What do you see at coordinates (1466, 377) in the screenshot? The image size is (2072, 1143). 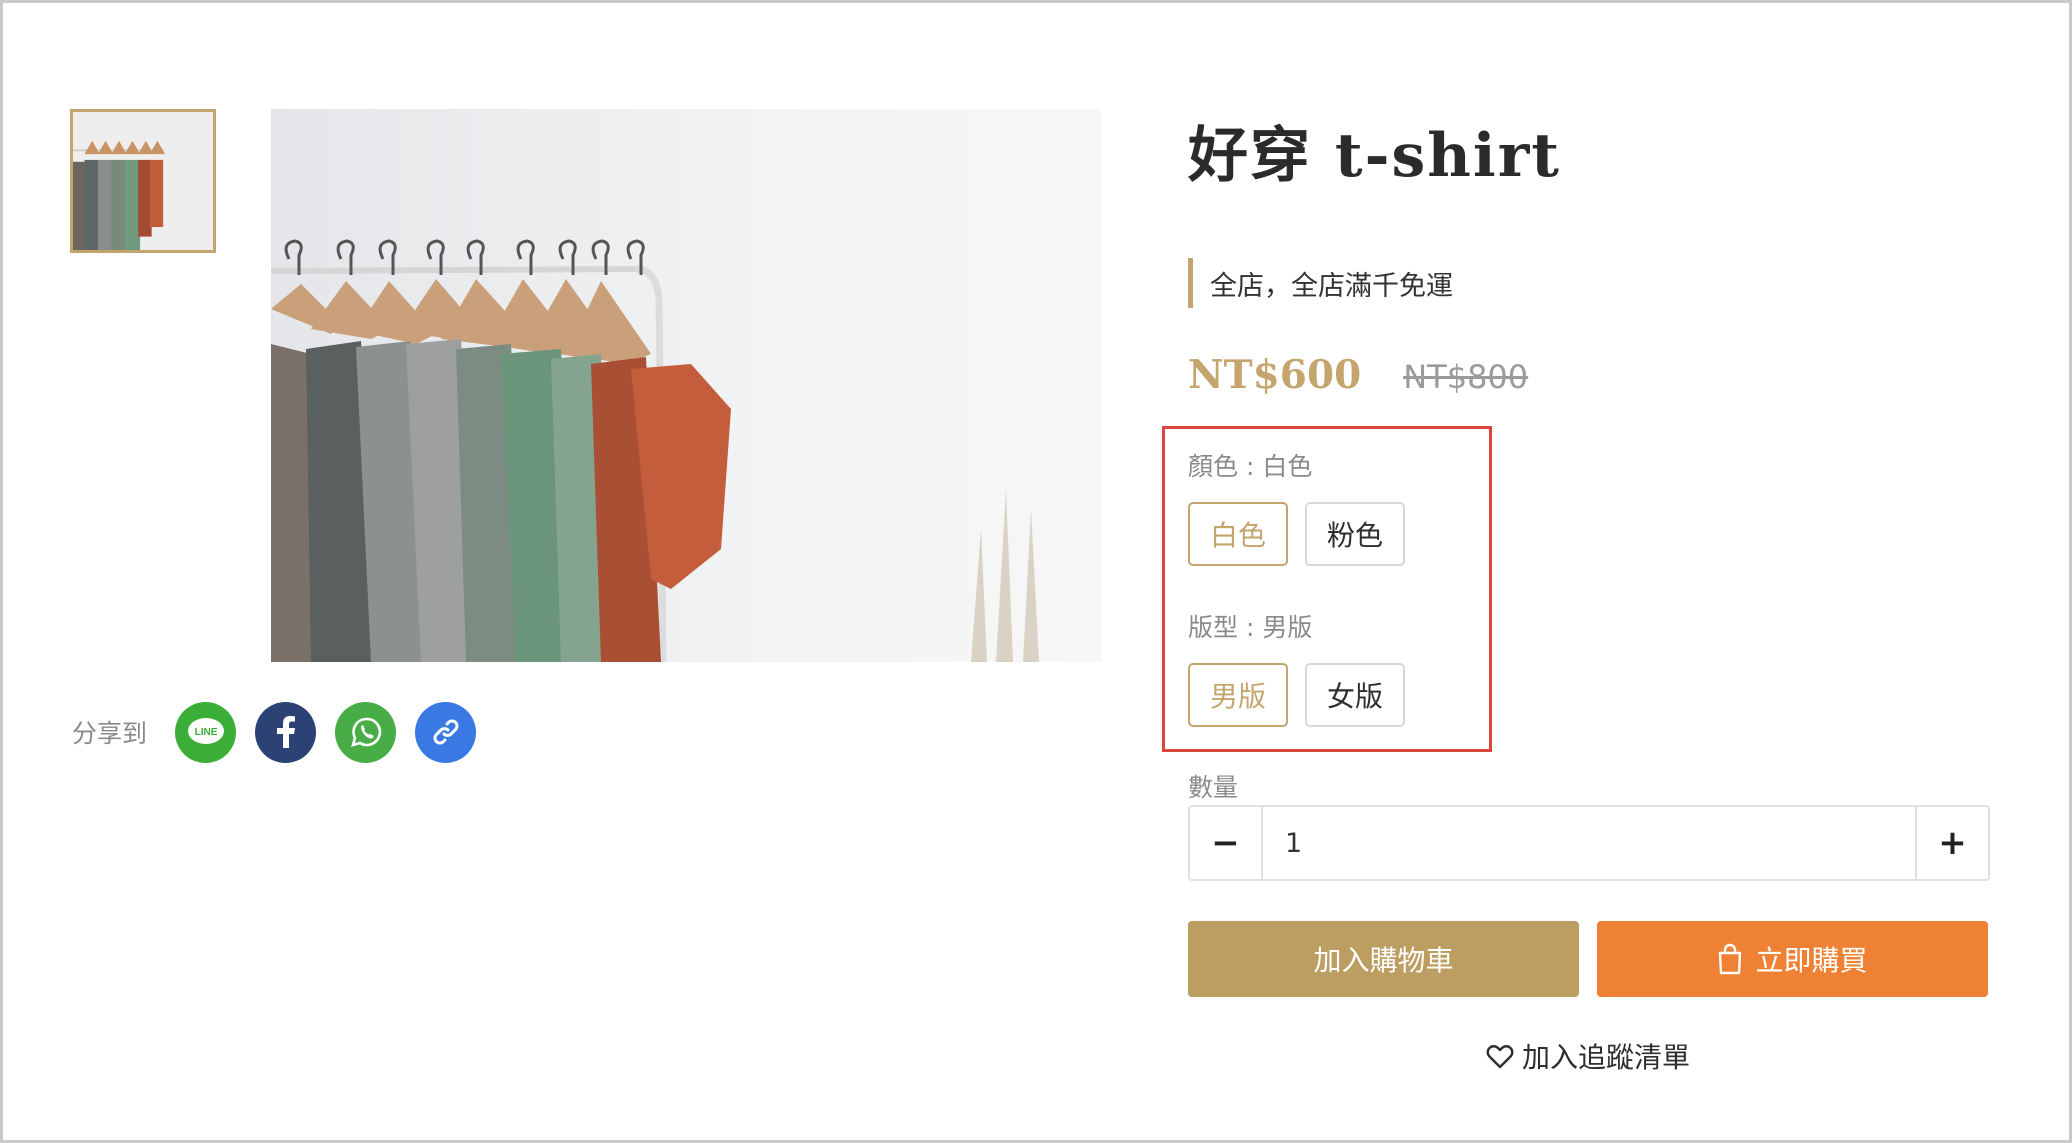 I see `original-price: NT$800` at bounding box center [1466, 377].